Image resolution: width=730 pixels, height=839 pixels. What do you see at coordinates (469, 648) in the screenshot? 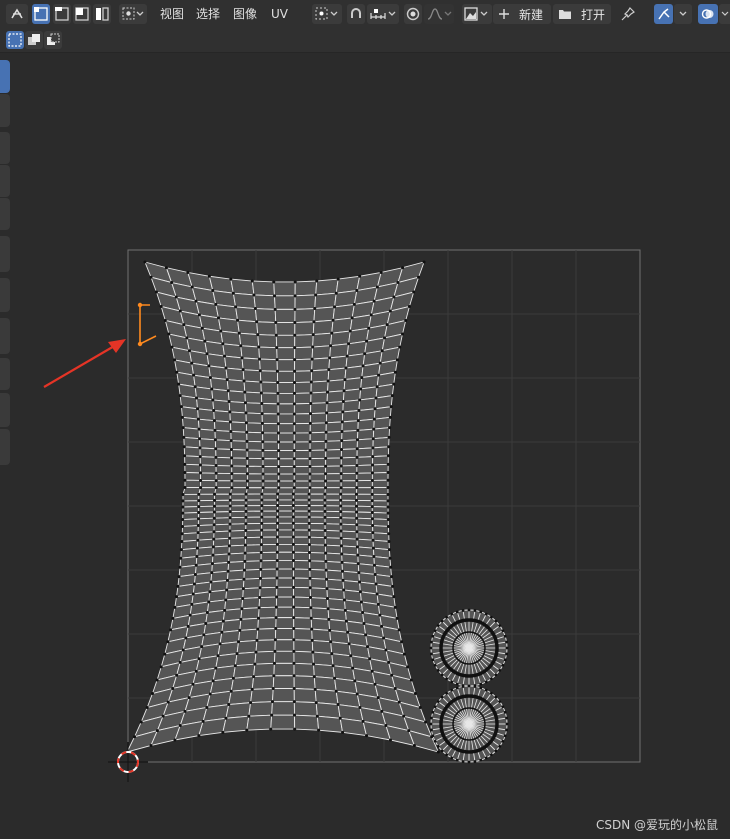
I see `uv-island-circle-top` at bounding box center [469, 648].